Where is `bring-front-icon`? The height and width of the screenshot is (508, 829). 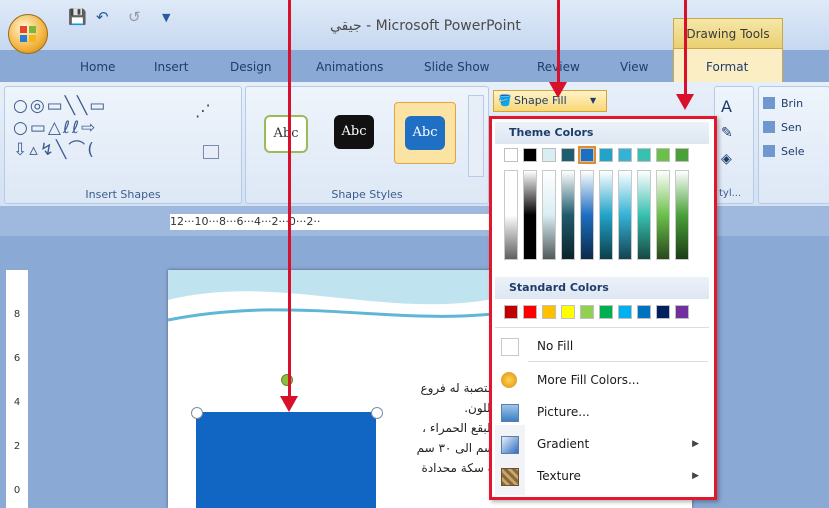
bring-front-icon is located at coordinates (769, 103).